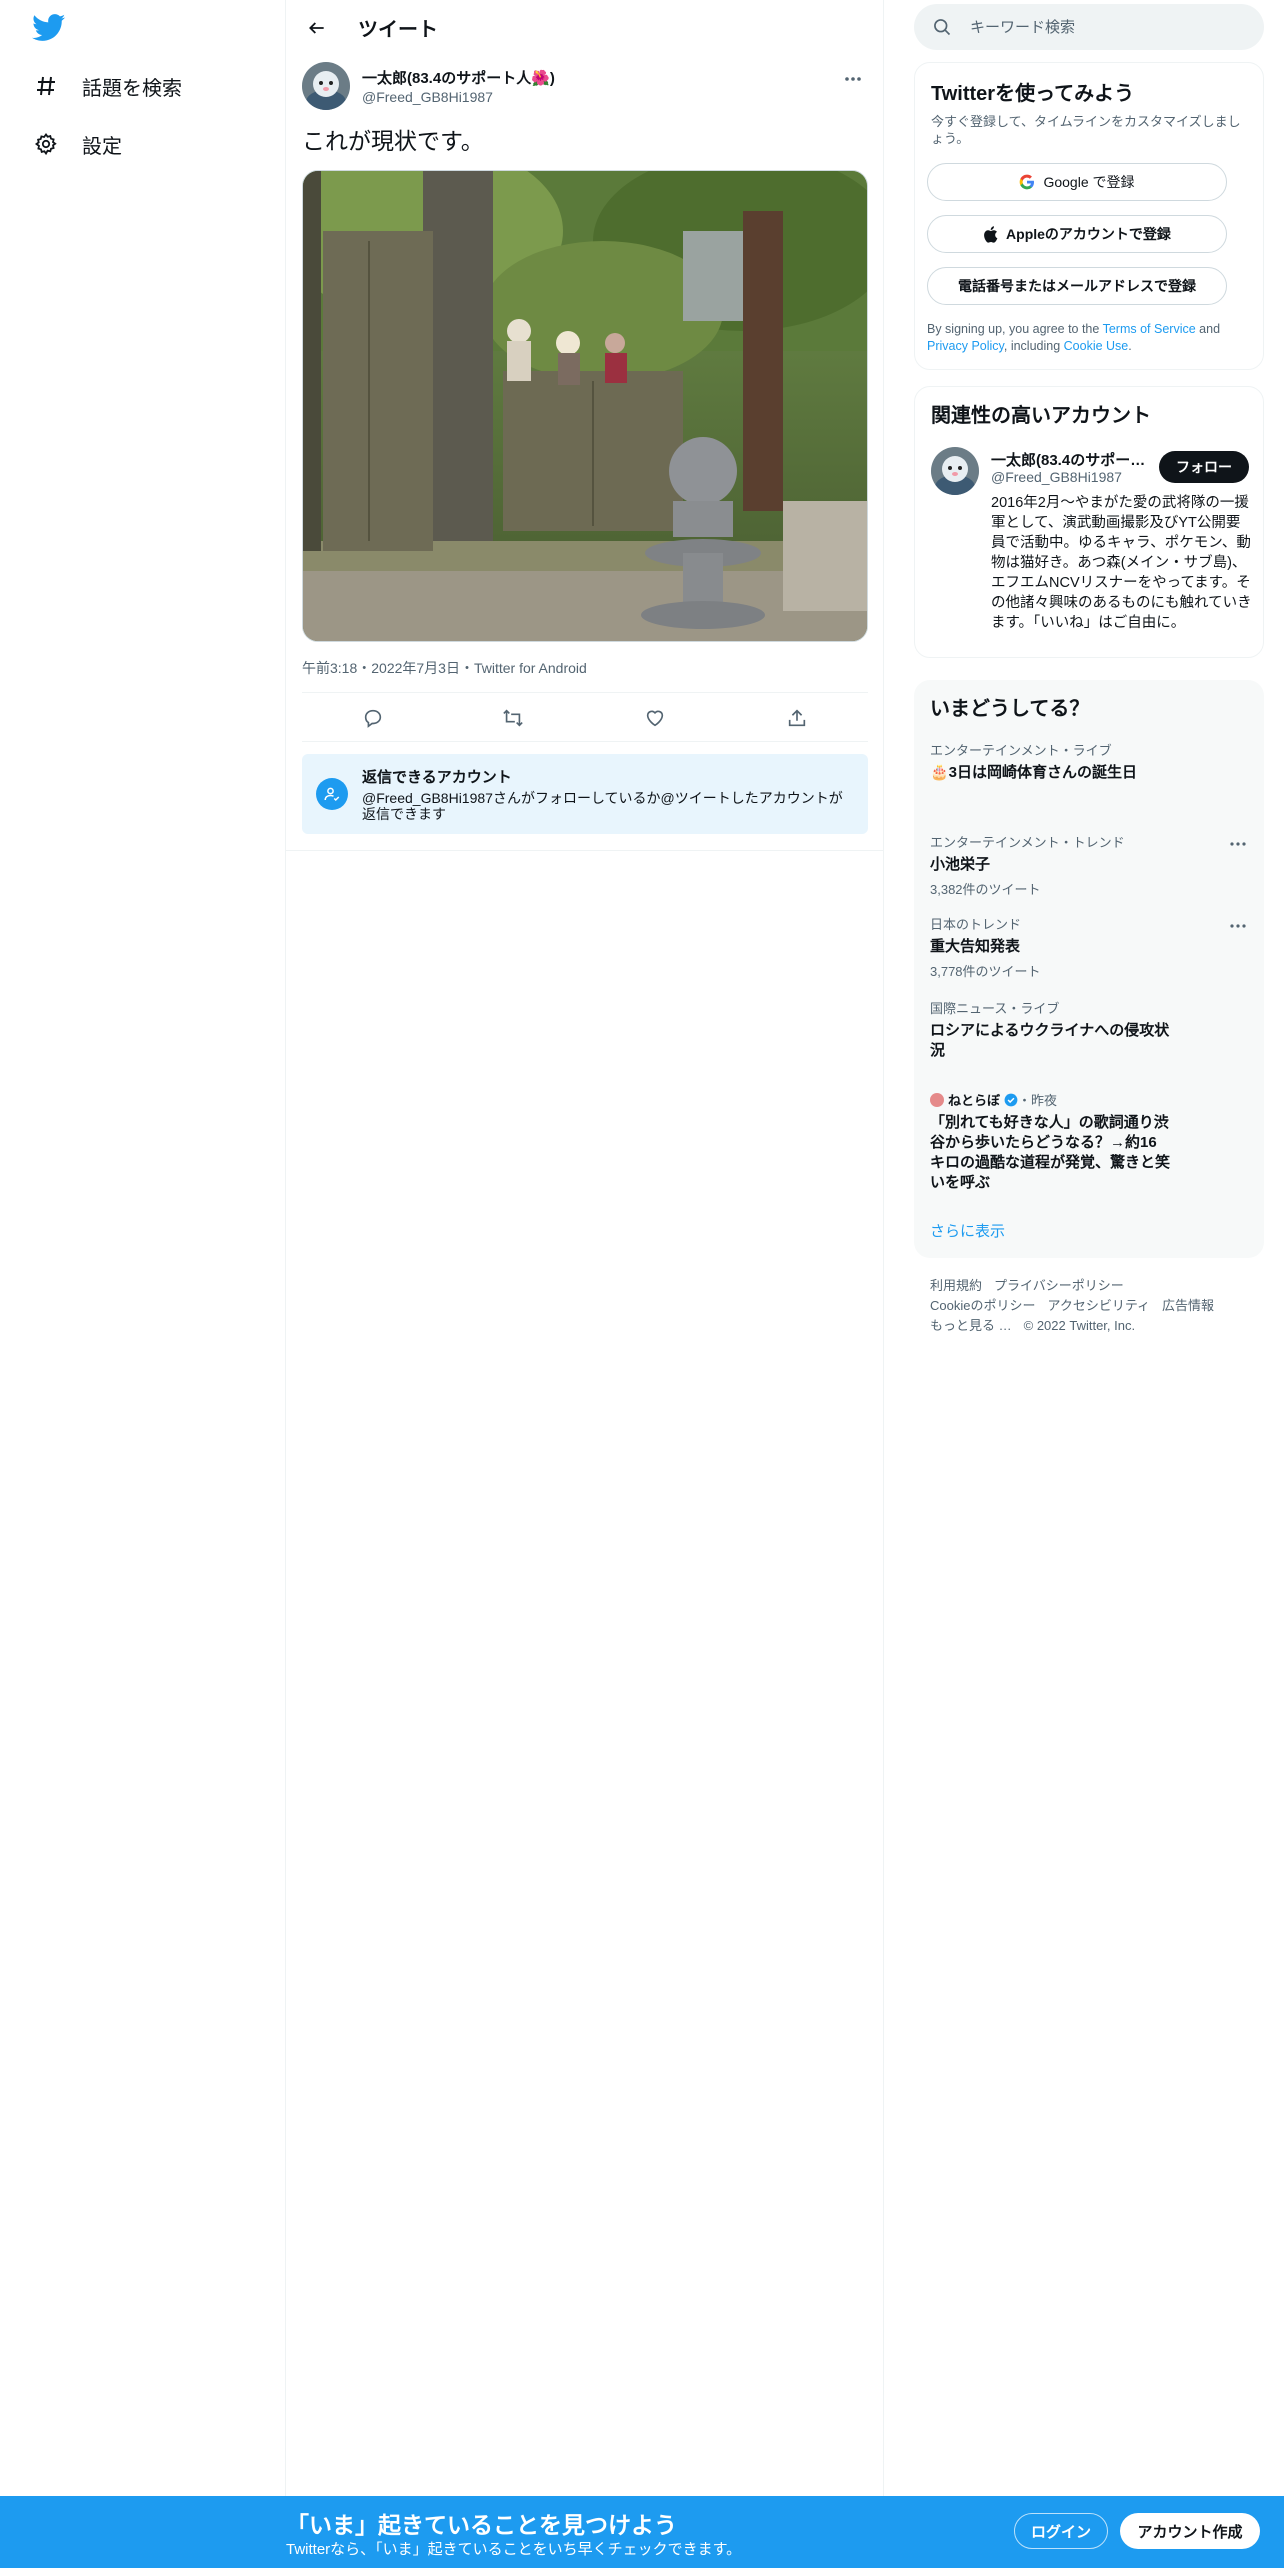 The width and height of the screenshot is (1284, 2568). I want to click on like-button, so click(655, 718).